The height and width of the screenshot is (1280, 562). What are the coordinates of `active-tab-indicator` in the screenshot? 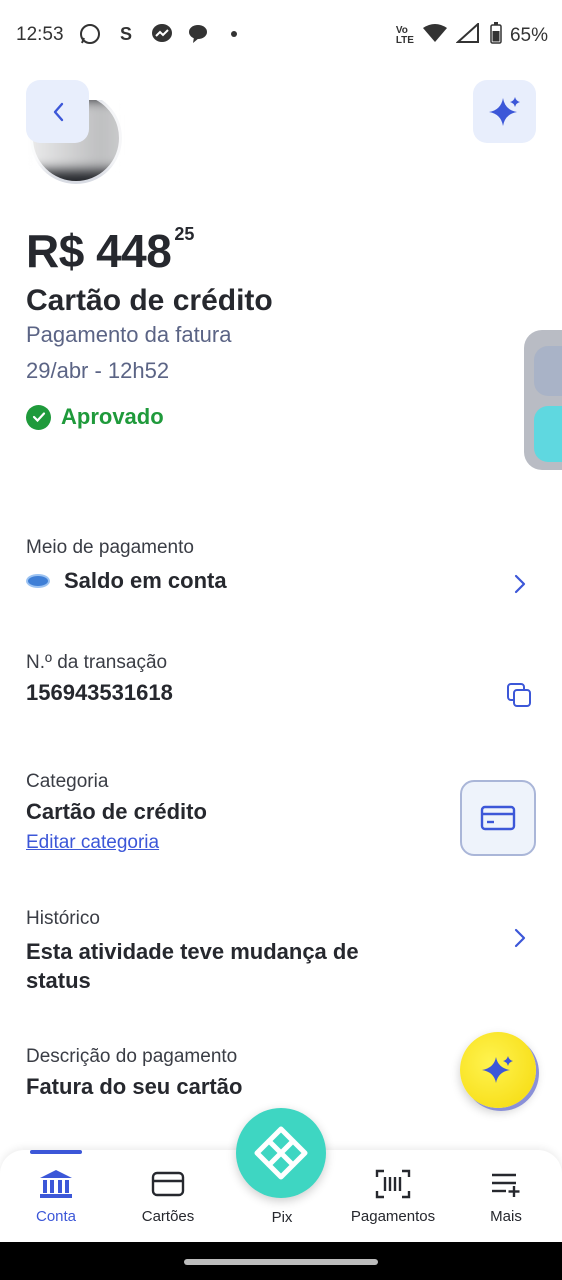 It's located at (56, 1152).